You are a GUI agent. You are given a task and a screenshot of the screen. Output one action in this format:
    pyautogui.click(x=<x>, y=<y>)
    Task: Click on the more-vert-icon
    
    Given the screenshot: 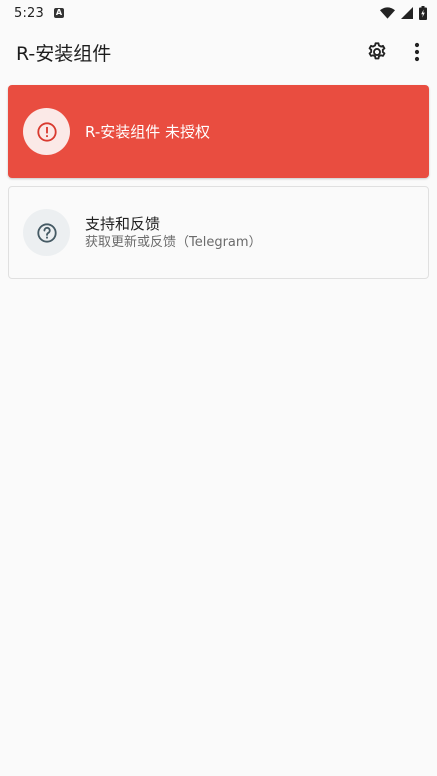 What is the action you would take?
    pyautogui.click(x=417, y=52)
    